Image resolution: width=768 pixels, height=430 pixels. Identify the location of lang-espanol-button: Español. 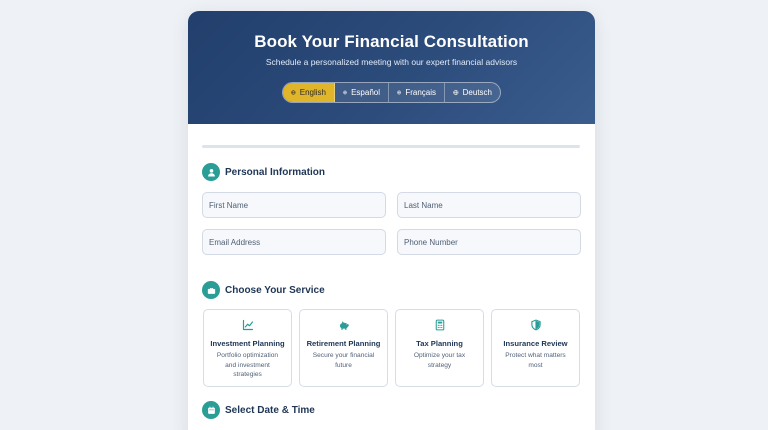
(362, 92).